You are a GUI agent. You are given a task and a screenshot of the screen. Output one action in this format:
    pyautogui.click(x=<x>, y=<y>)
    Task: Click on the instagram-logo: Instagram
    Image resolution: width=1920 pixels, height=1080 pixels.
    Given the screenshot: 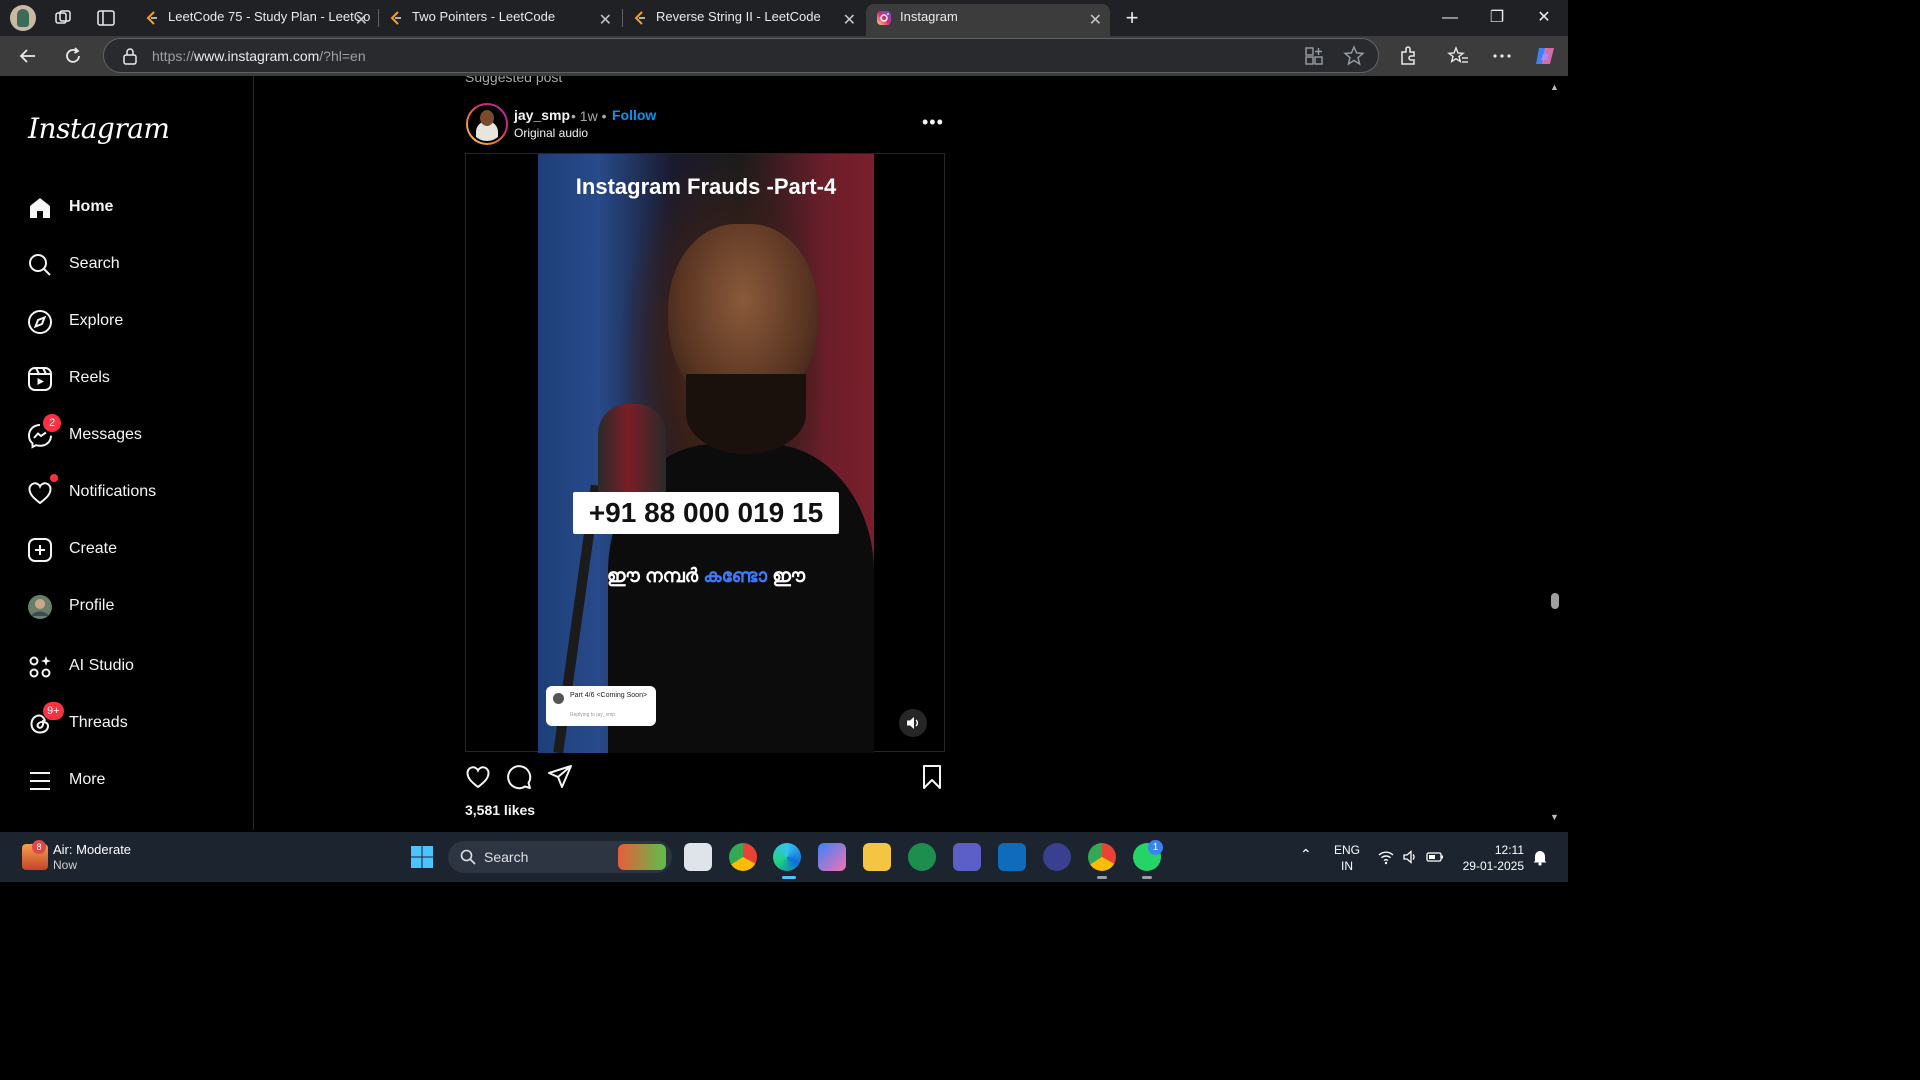 What is the action you would take?
    pyautogui.click(x=99, y=128)
    